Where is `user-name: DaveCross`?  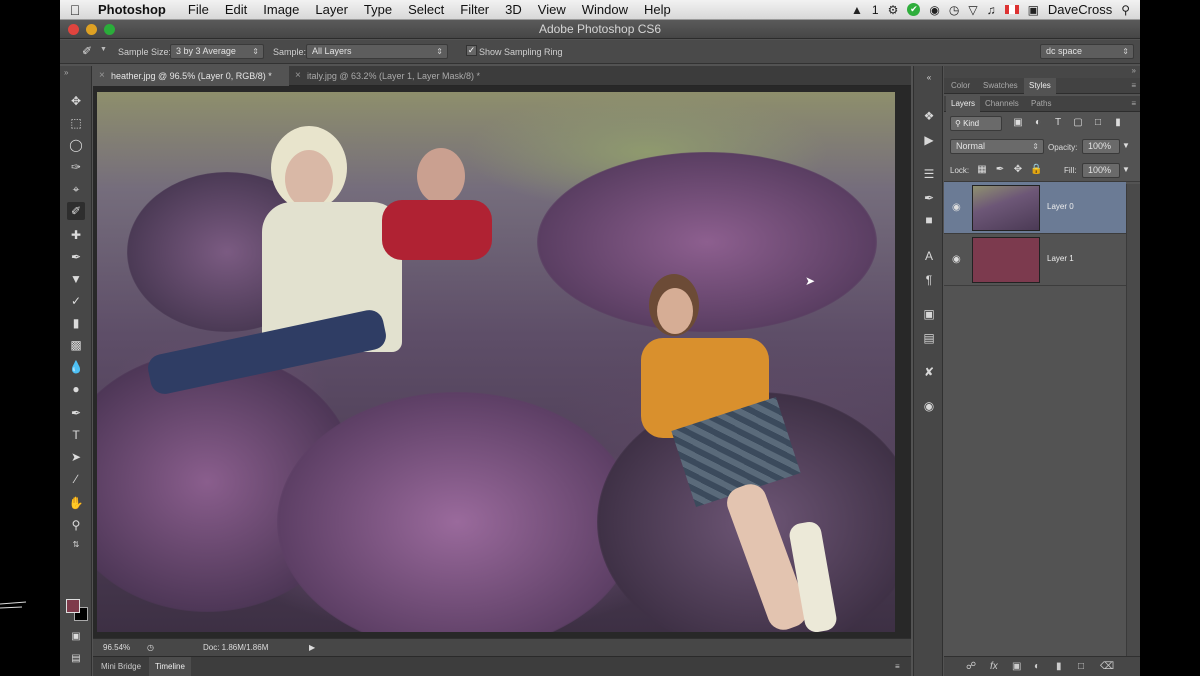 user-name: DaveCross is located at coordinates (1080, 9).